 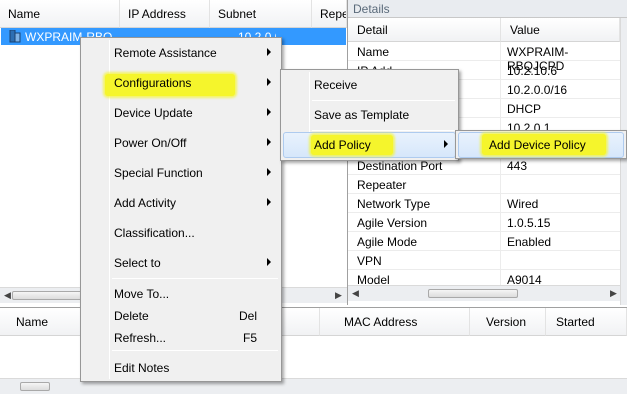 What do you see at coordinates (484, 203) in the screenshot?
I see `detail-row: Network Type Wired` at bounding box center [484, 203].